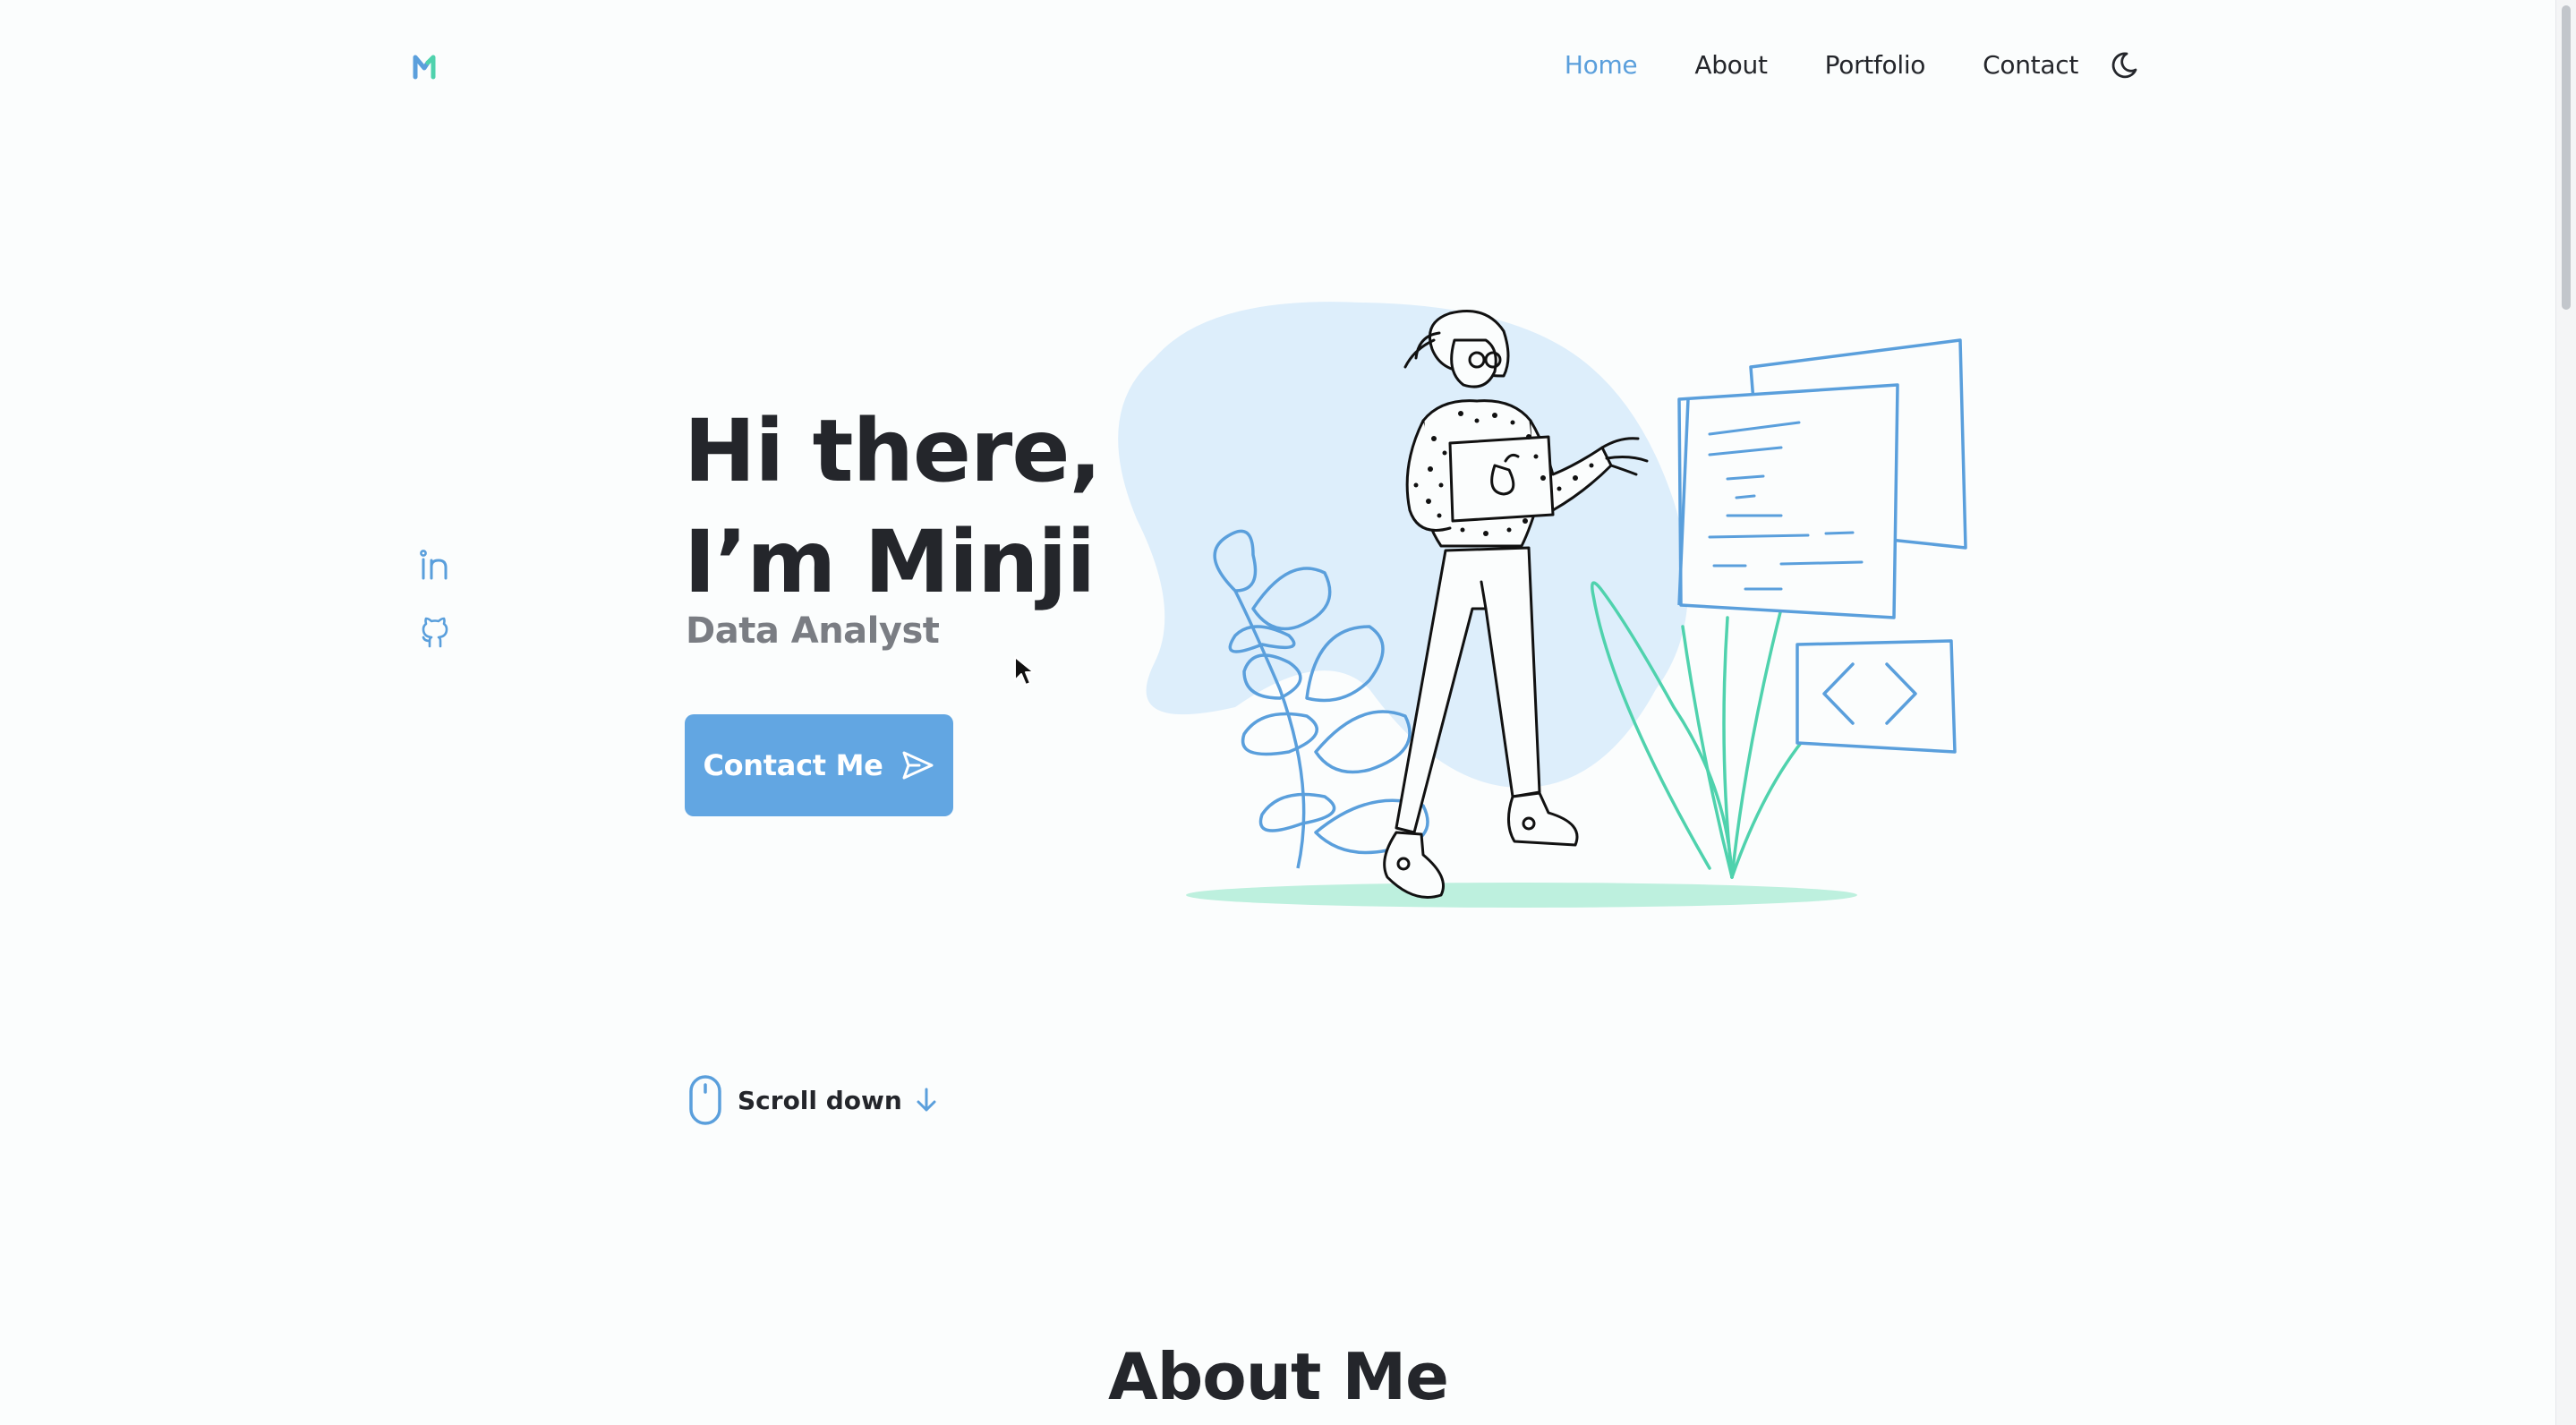 The width and height of the screenshot is (2576, 1425). What do you see at coordinates (2566, 157) in the screenshot?
I see `scrollbar-thumb` at bounding box center [2566, 157].